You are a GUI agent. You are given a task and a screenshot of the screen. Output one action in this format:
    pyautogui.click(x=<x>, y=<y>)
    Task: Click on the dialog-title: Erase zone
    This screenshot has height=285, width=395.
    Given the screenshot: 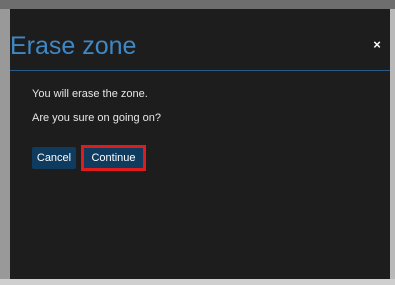 What is the action you would take?
    pyautogui.click(x=73, y=46)
    